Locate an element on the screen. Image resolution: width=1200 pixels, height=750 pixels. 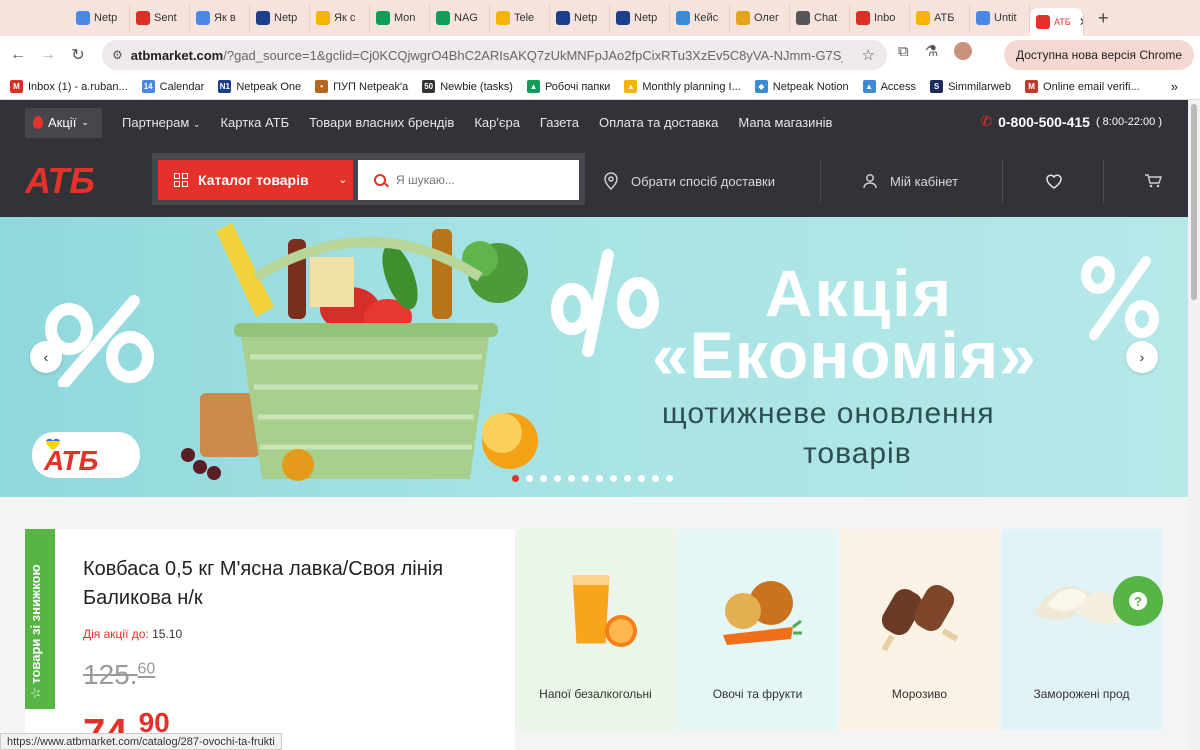
bookmark-item: ▲ Access is located at coordinates (889, 86).